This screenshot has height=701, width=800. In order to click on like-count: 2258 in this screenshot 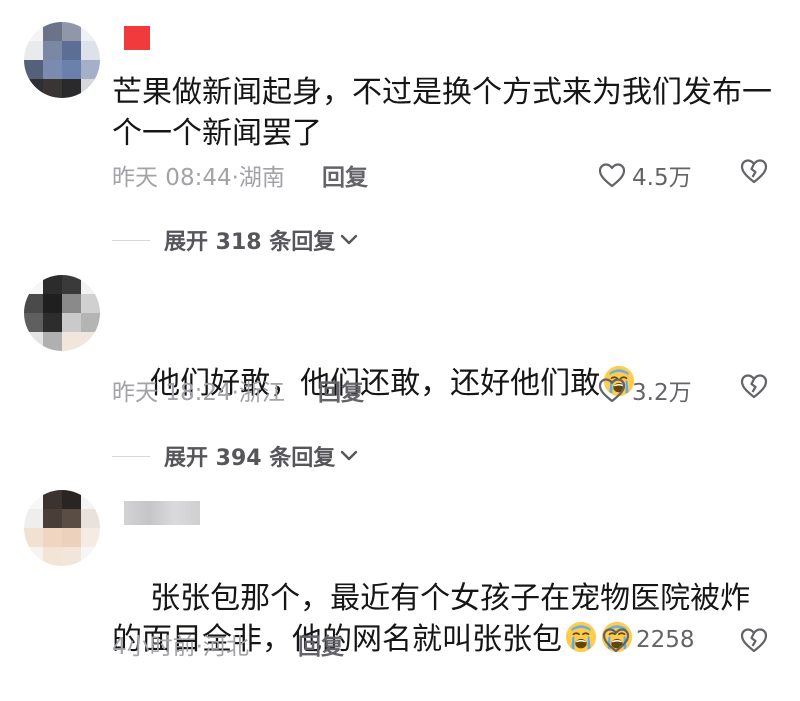, I will do `click(665, 640)`.